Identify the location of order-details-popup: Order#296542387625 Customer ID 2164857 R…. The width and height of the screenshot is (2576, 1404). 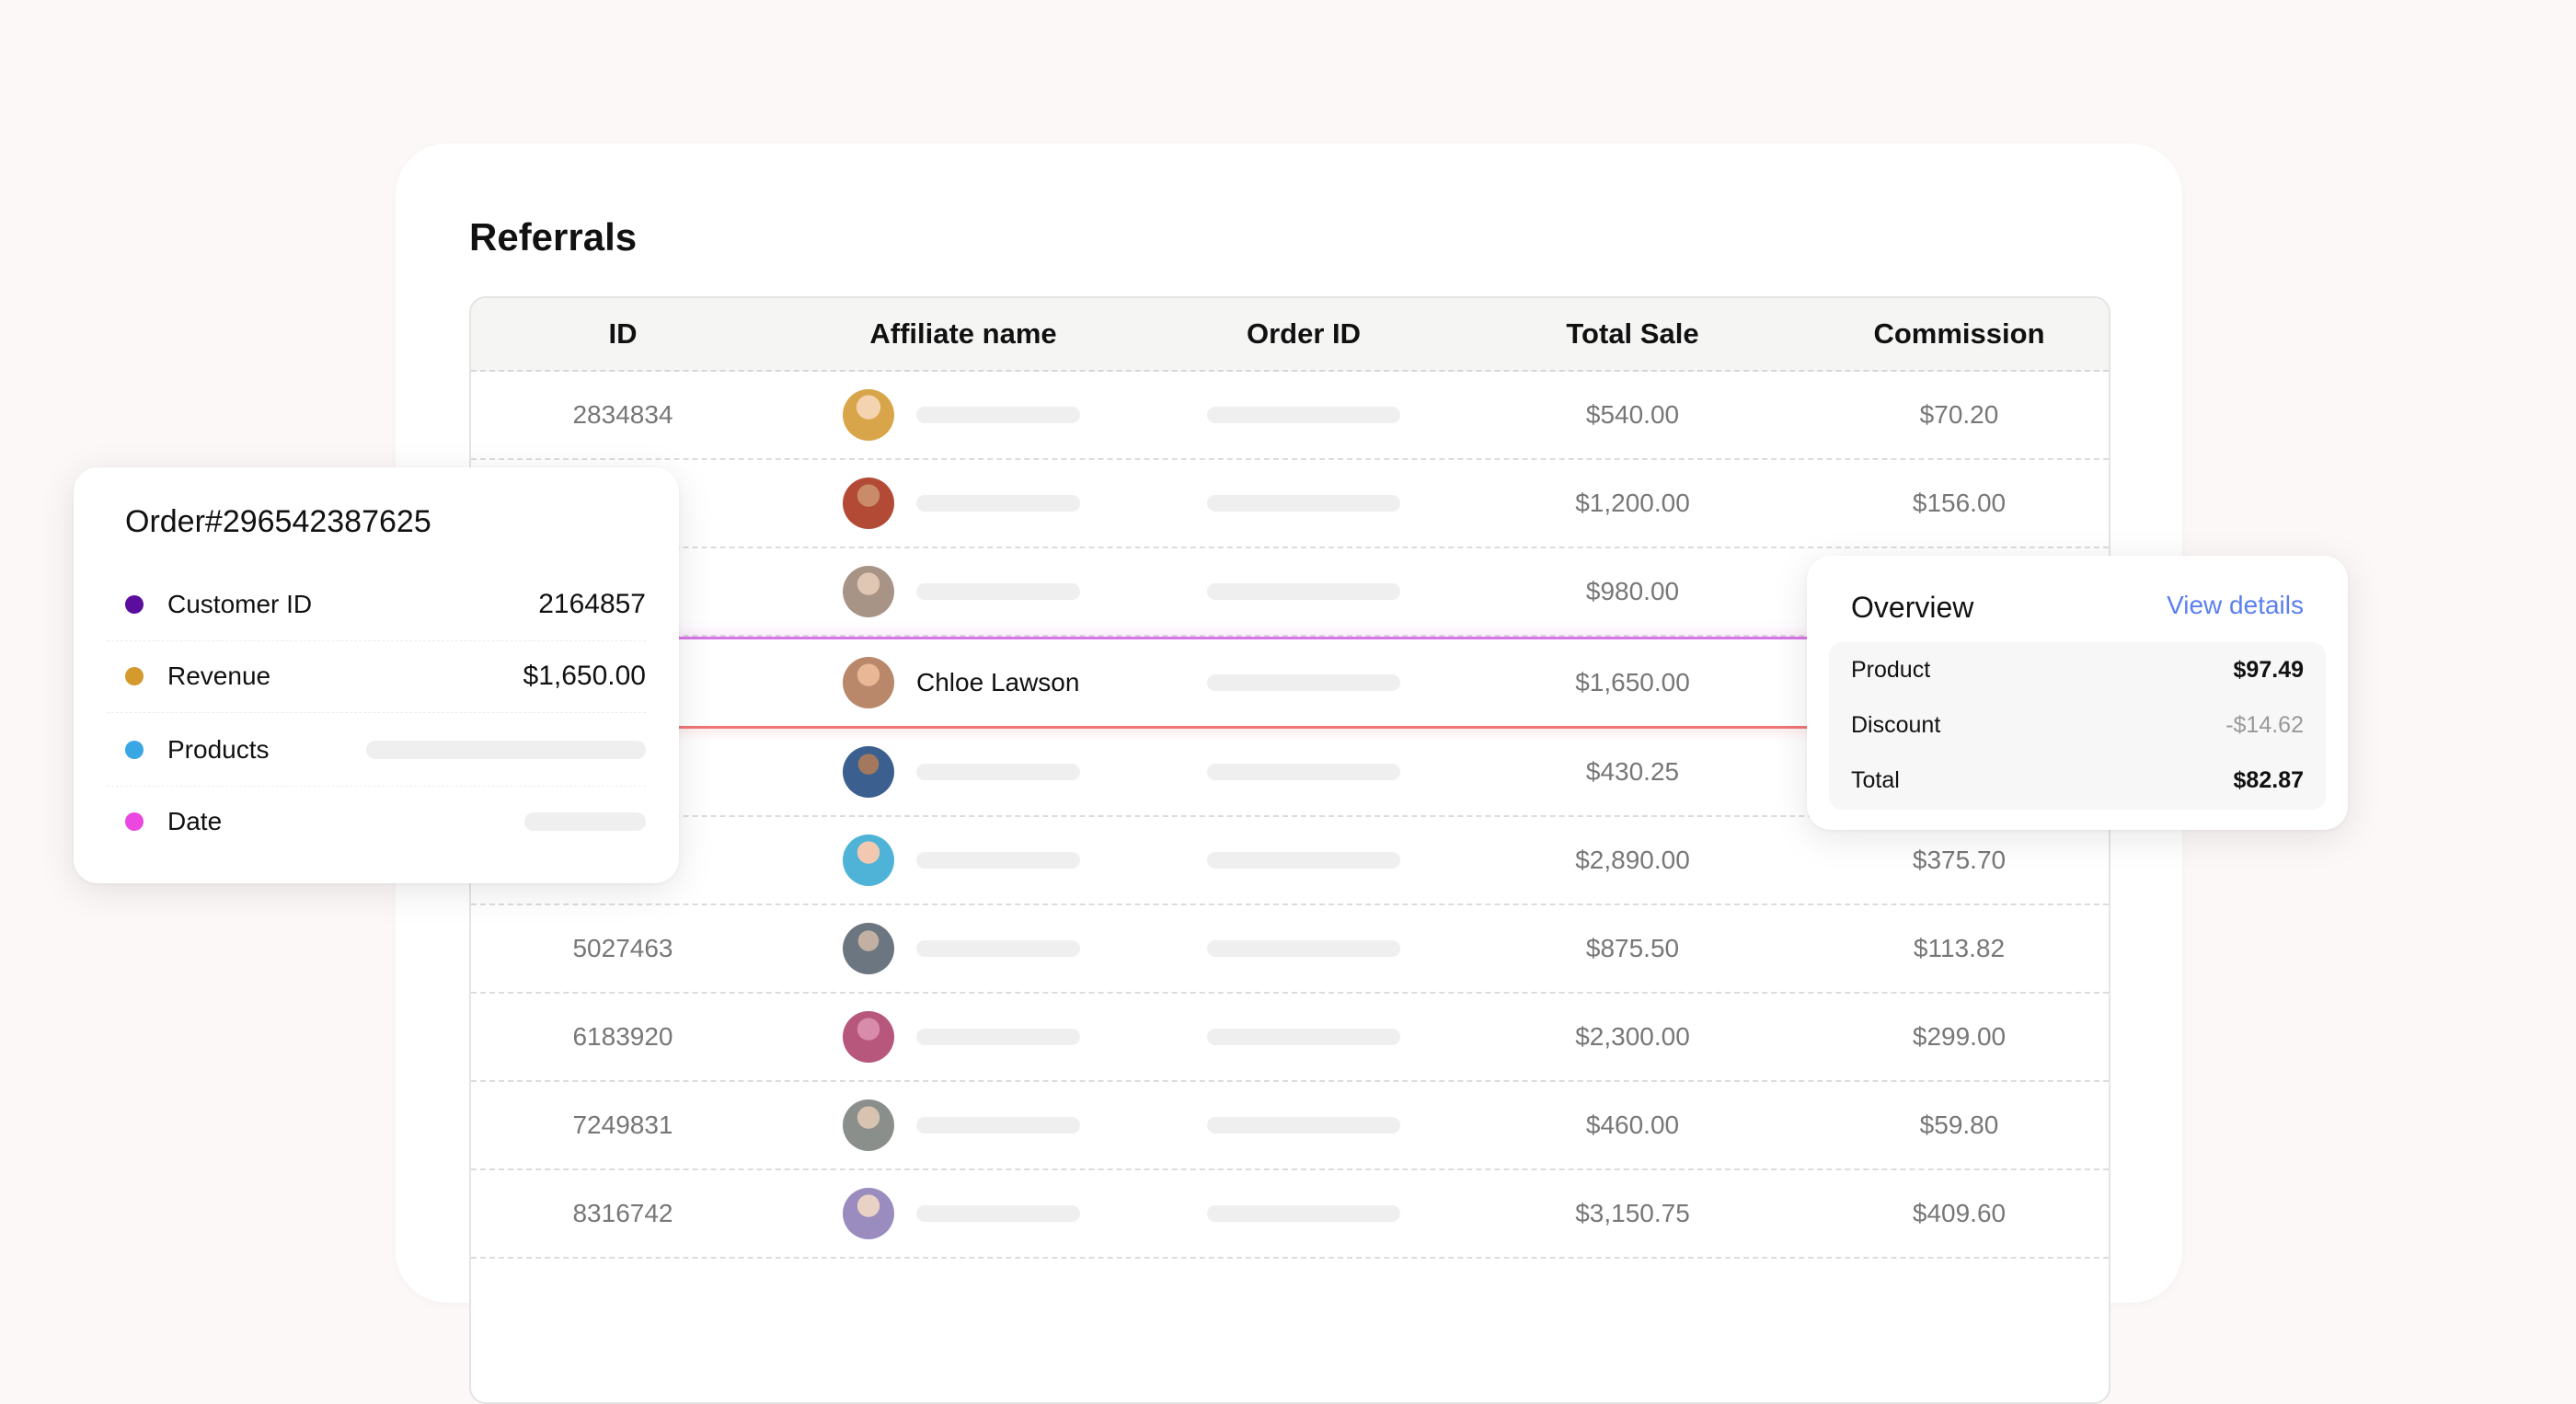
(376, 675).